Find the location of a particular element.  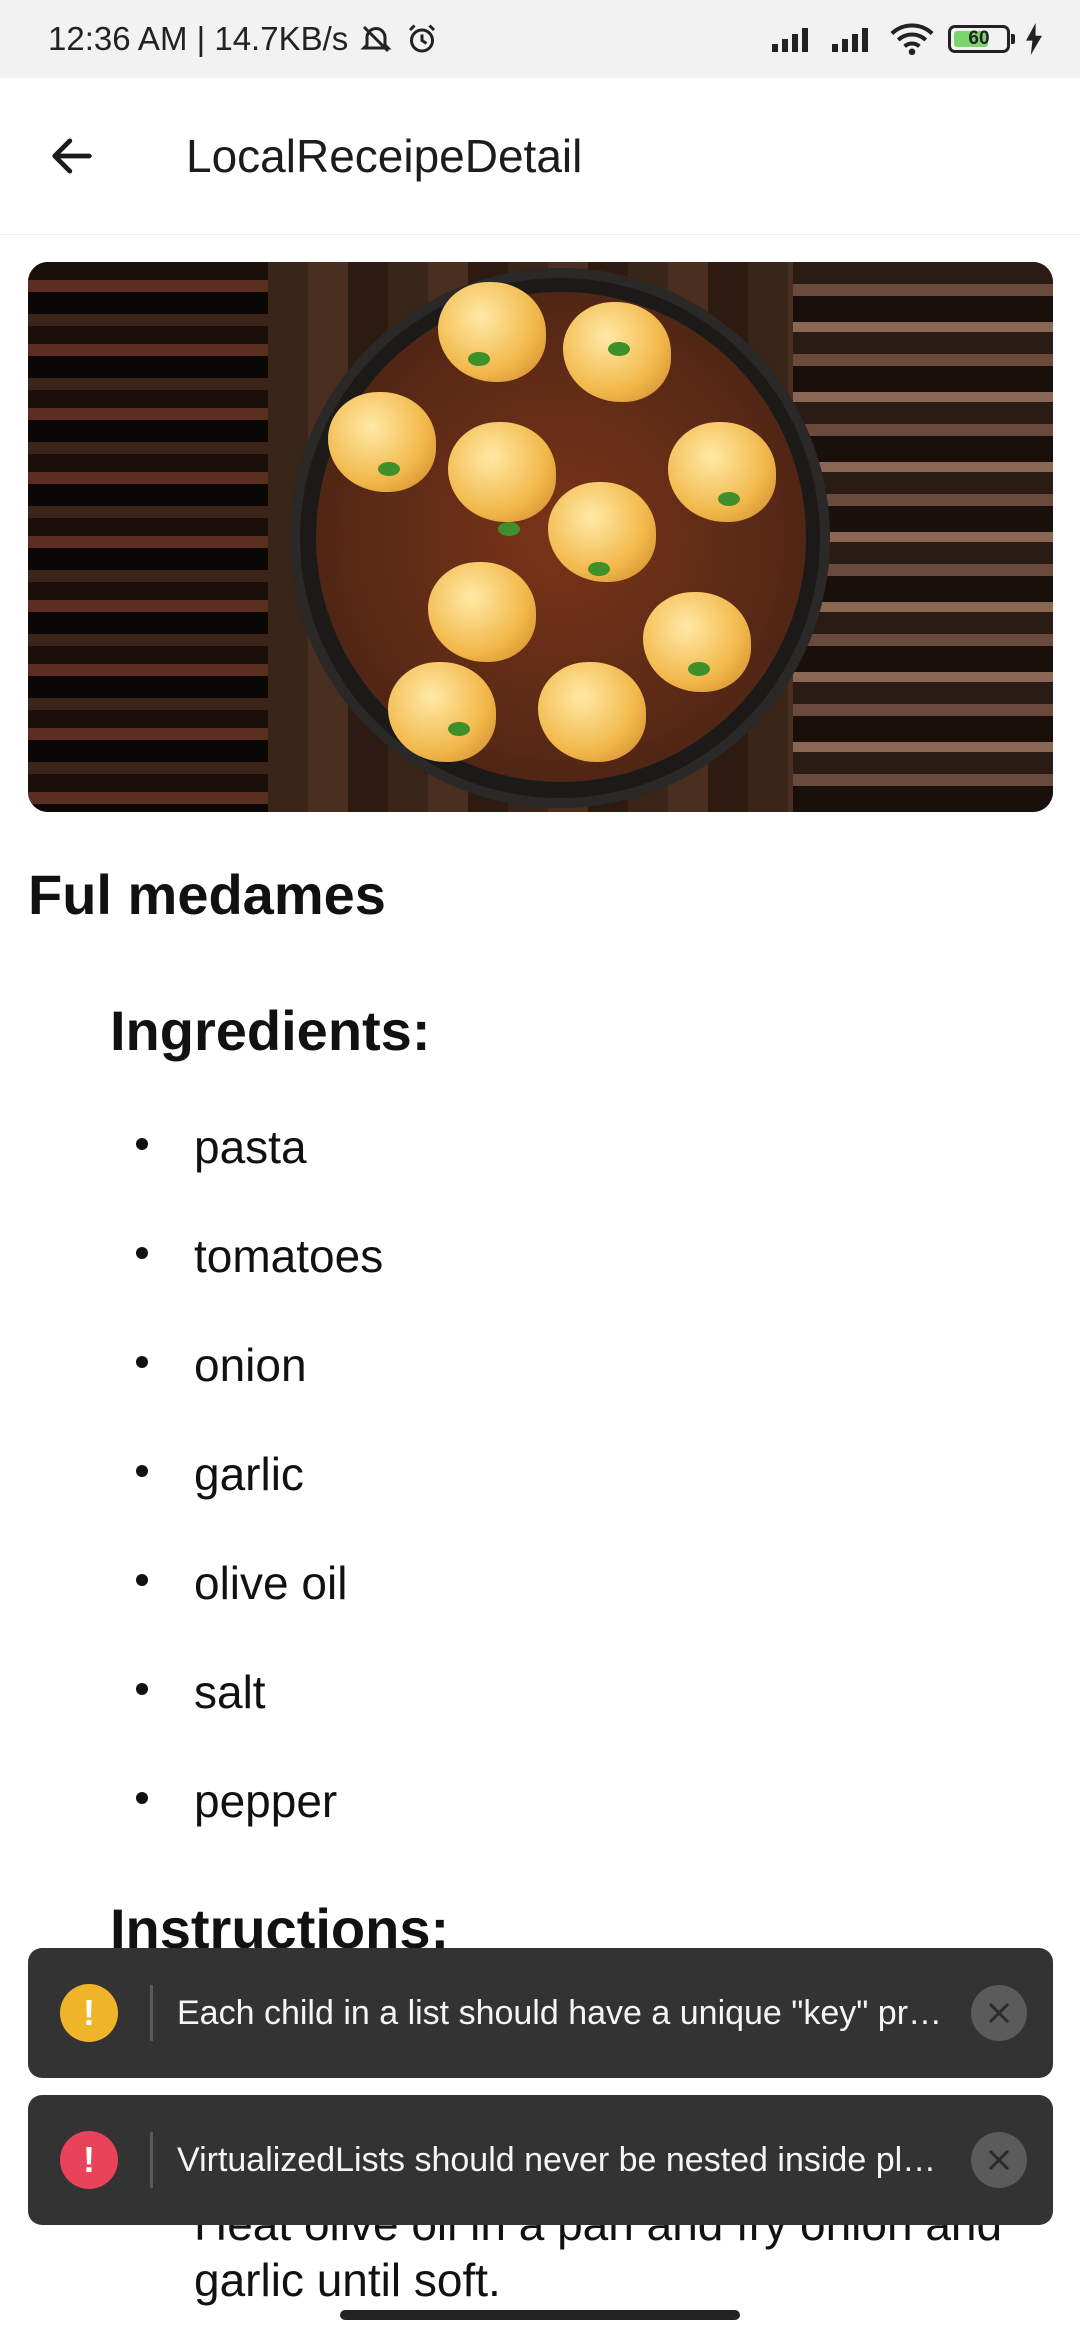

battery-level: 60 is located at coordinates (979, 38).